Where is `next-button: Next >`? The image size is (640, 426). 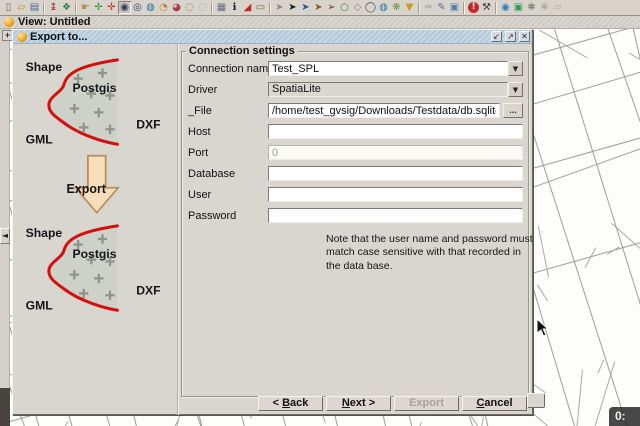 next-button: Next > is located at coordinates (358, 403).